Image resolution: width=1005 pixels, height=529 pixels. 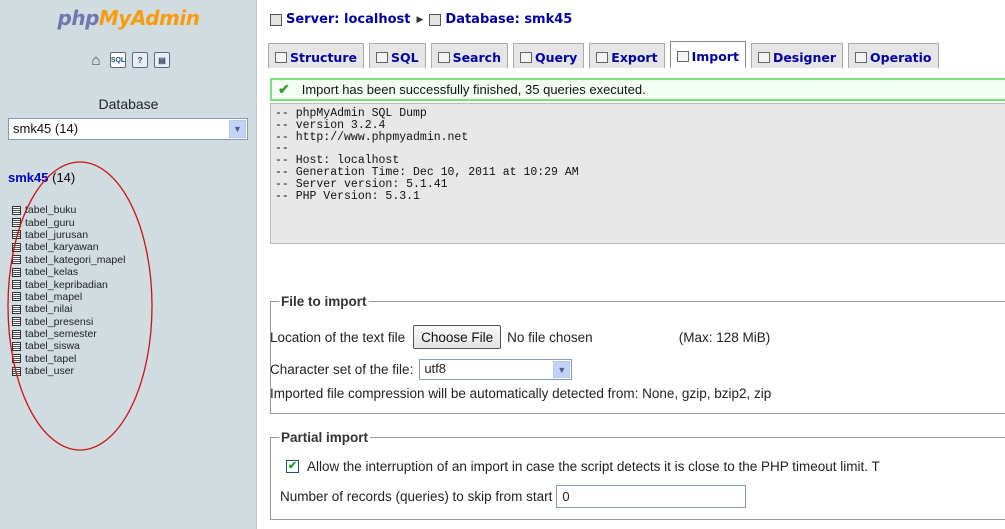 I want to click on table-item: tabel_karyawan, so click(x=68, y=247).